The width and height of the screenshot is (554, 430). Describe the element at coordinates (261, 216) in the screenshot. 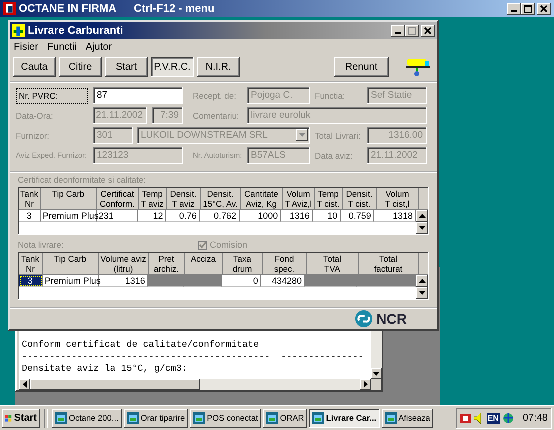

I see `table-cell: 1000` at that location.